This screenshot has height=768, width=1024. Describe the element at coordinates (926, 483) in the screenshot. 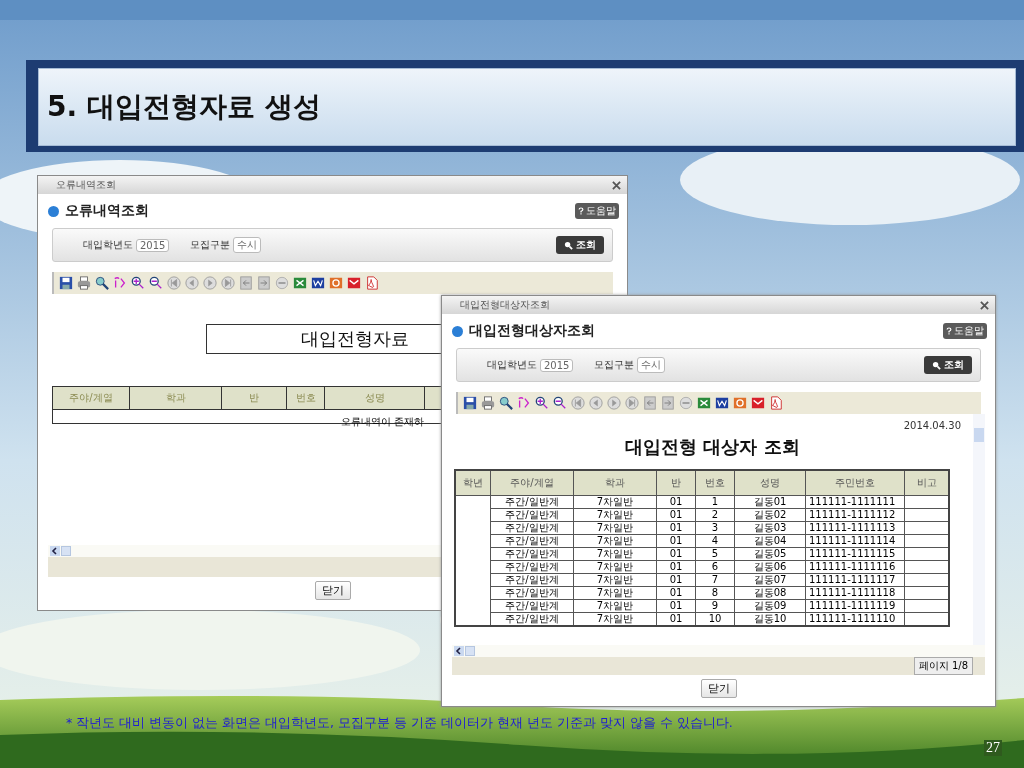

I see `table-header-cell: 비고` at that location.